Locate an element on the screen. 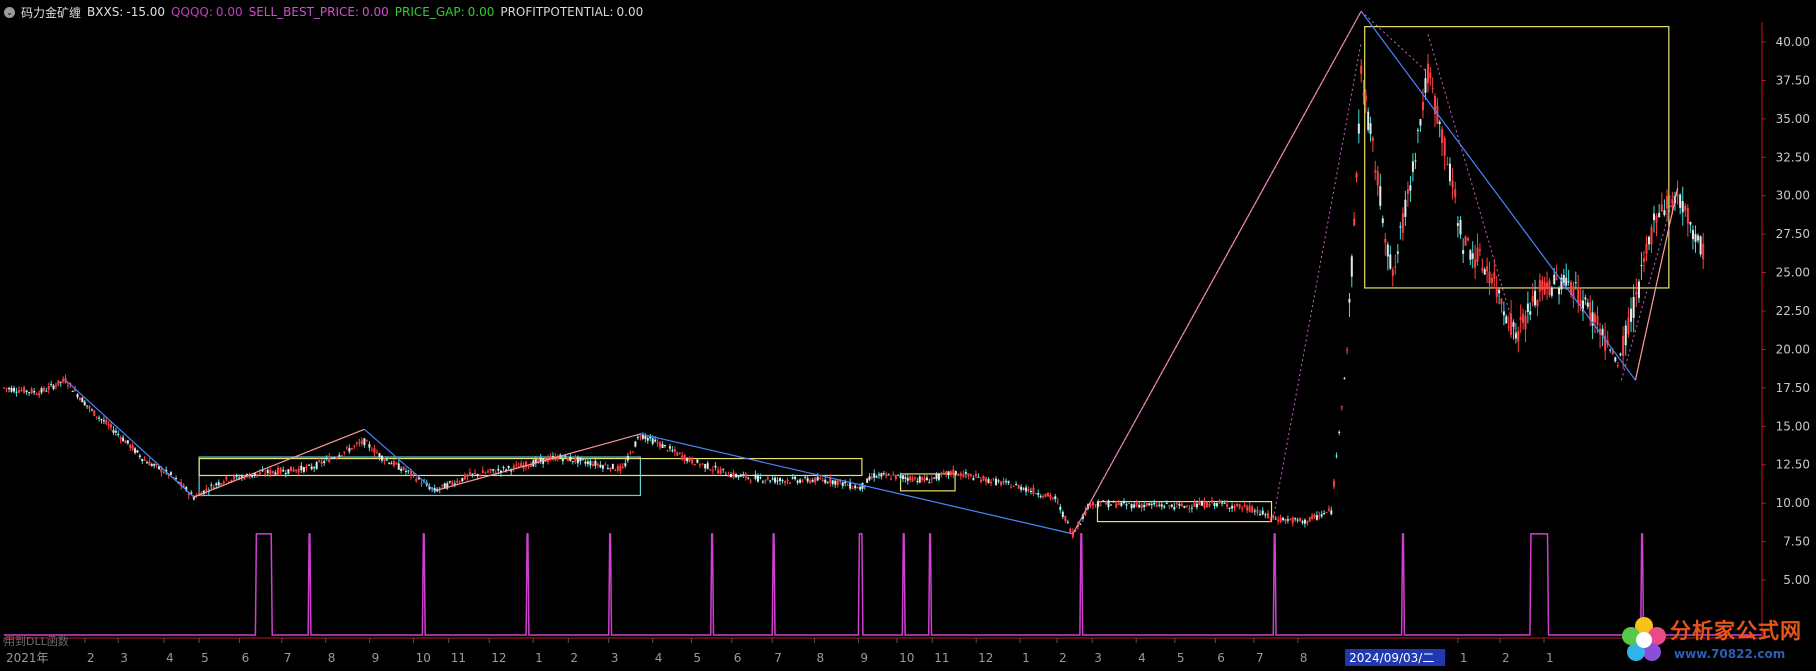 The image size is (1816, 671). collapse-icon: ⌄ is located at coordinates (9, 12).